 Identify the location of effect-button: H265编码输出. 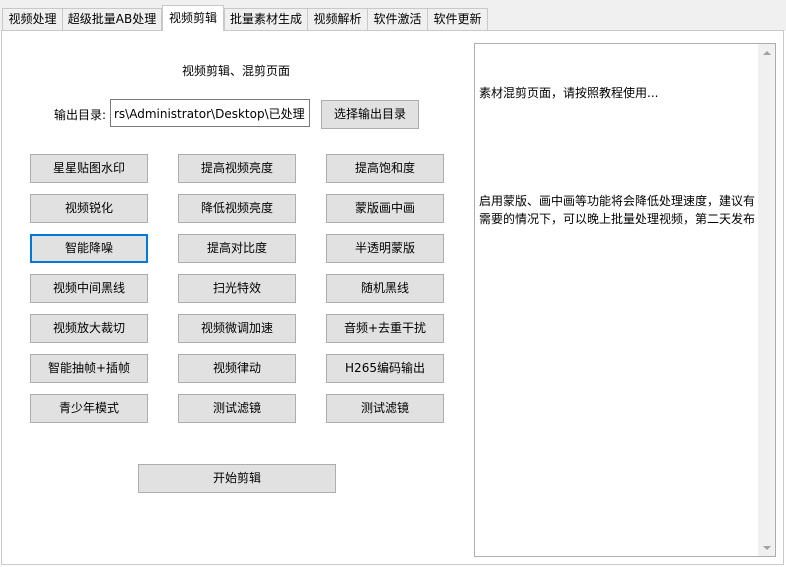
(385, 368).